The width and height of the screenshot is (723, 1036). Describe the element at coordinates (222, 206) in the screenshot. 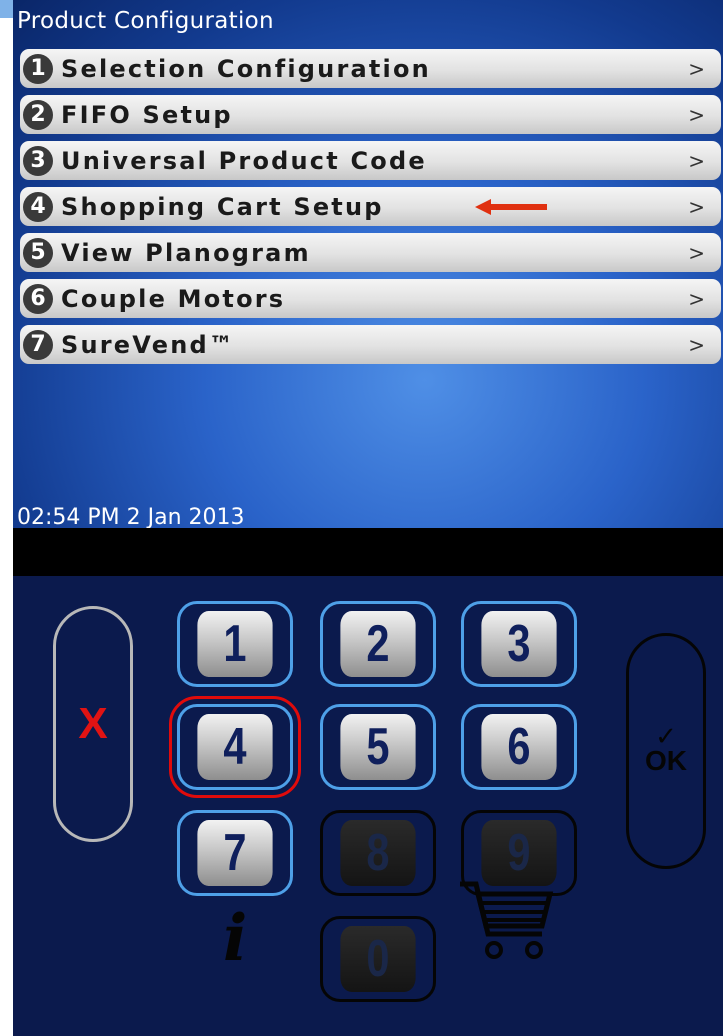

I see `menu-item-label: Shopping Cart Setup` at that location.